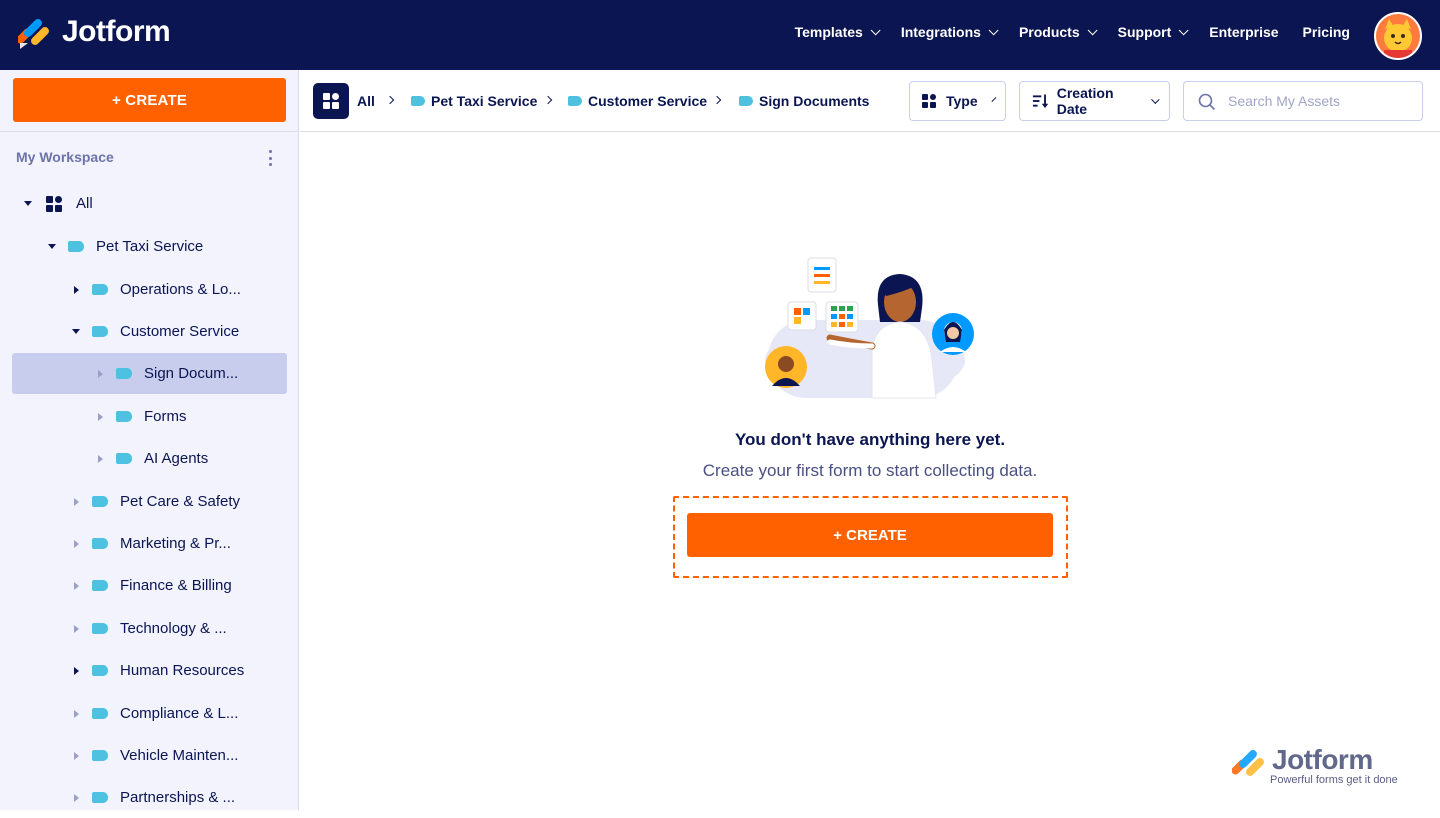  I want to click on breadcrumb-pet-taxi-service: Pet Taxi Service, so click(474, 101).